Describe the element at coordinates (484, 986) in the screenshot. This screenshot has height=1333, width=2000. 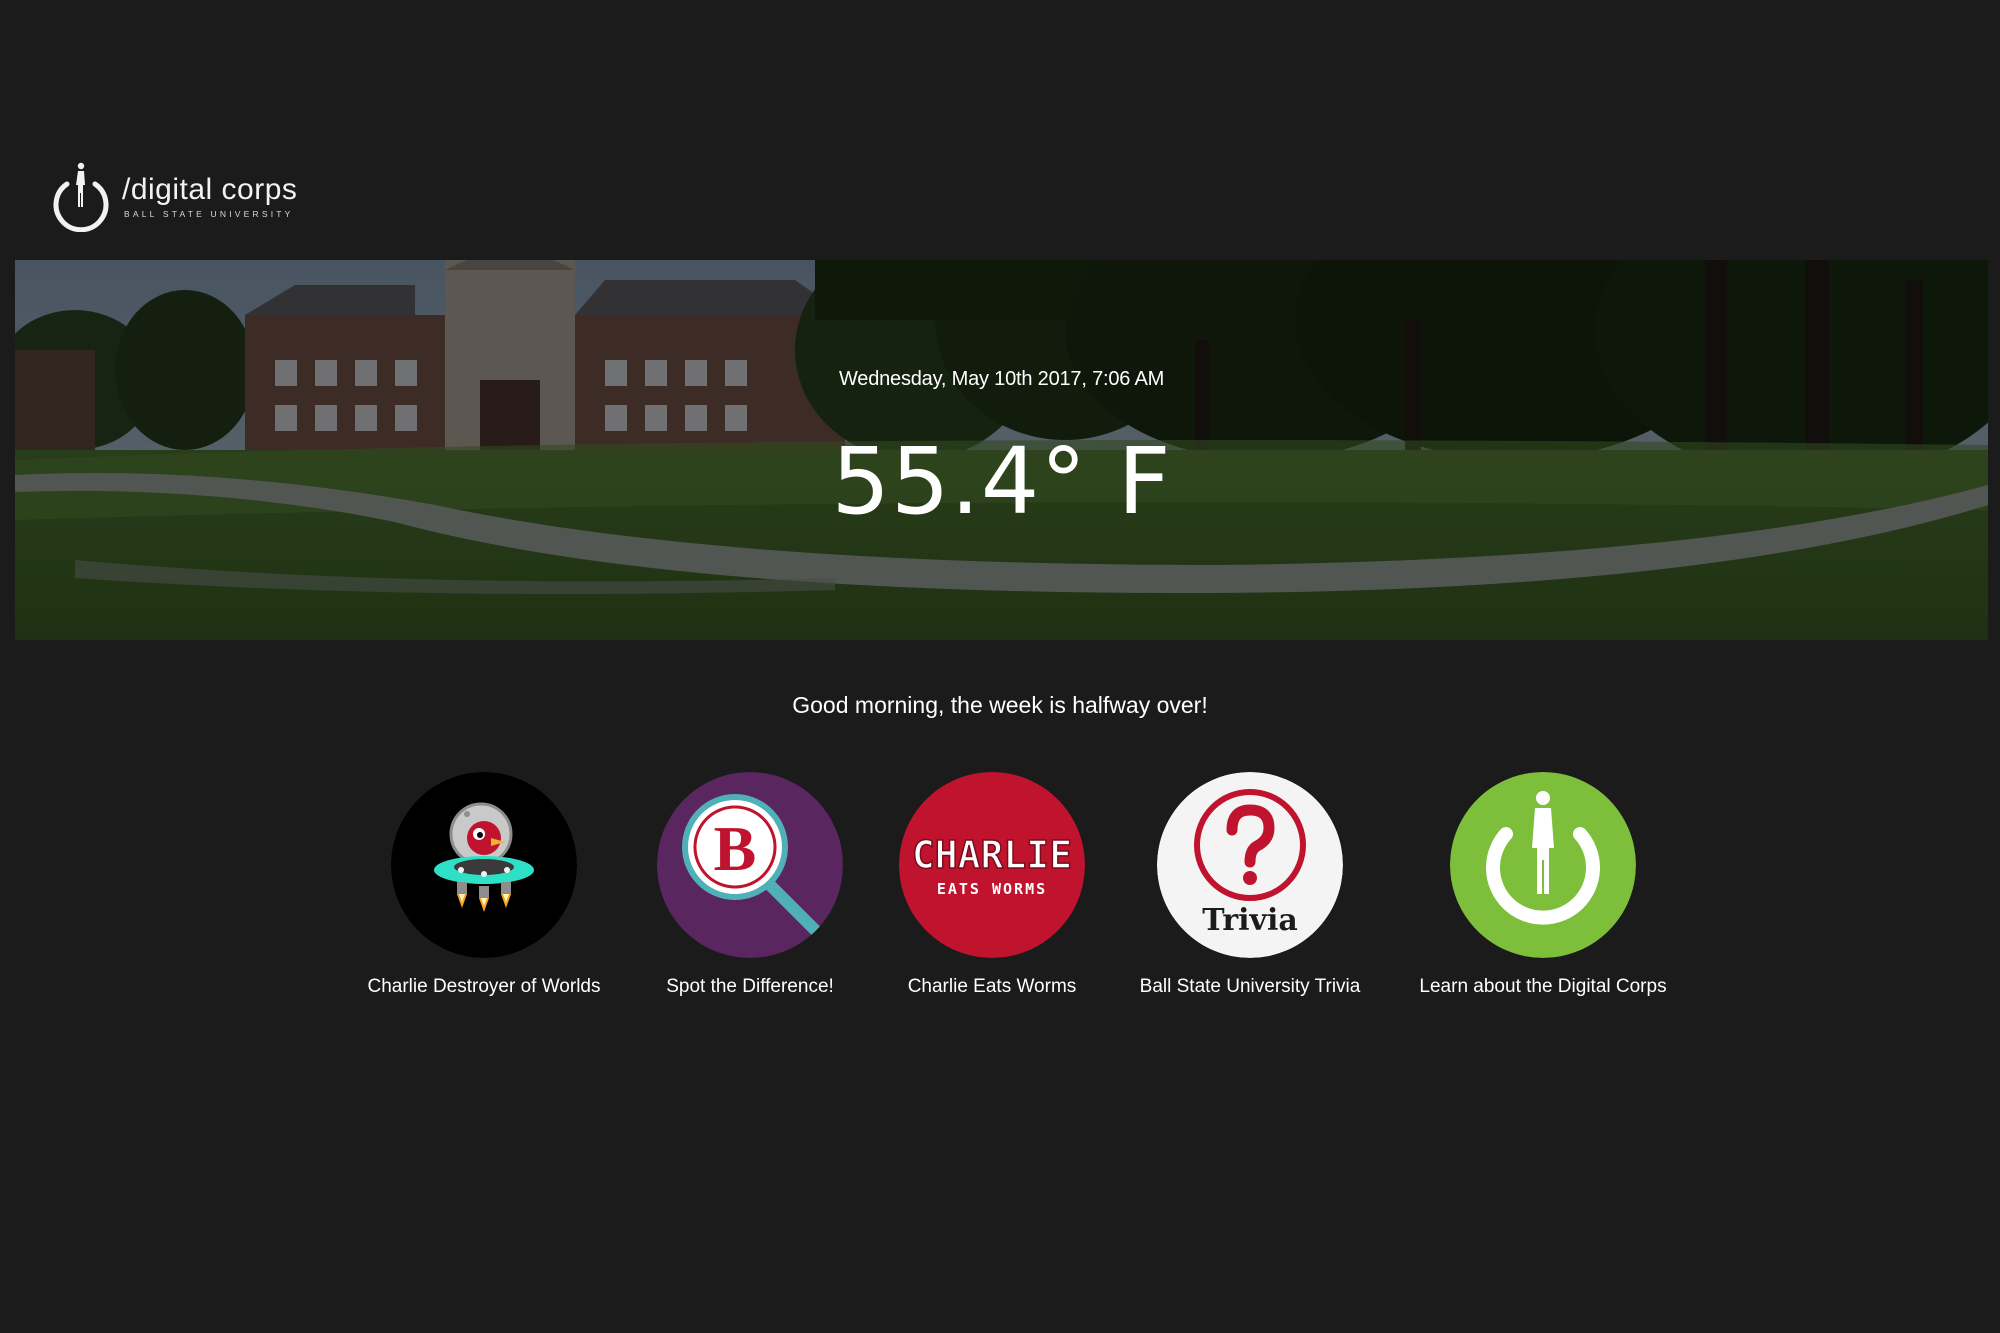
I see `app-label: Charlie Destroyer of Worlds` at that location.